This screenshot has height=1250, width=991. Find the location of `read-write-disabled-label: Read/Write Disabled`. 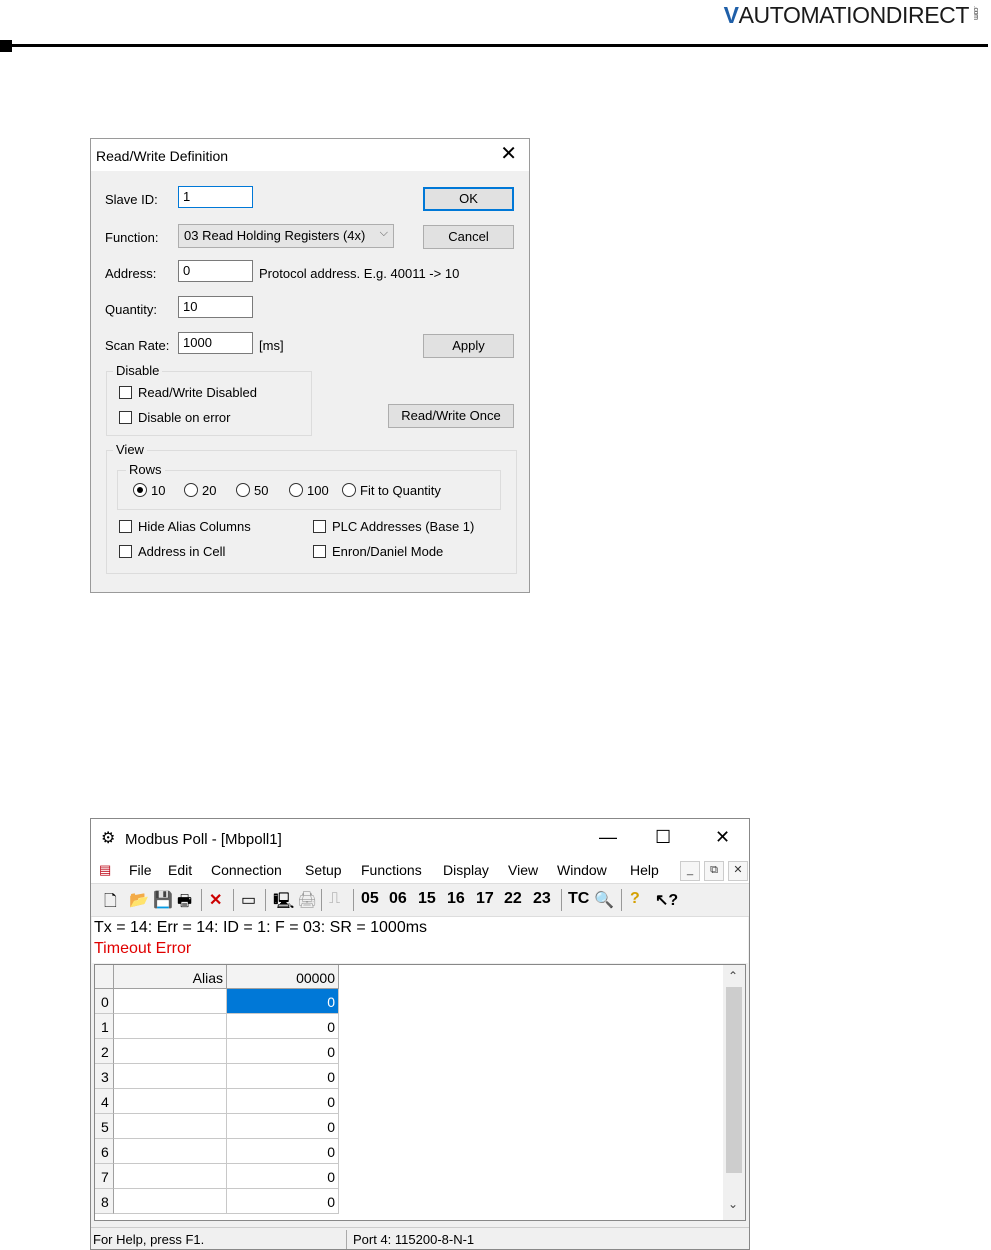

read-write-disabled-label: Read/Write Disabled is located at coordinates (197, 392).